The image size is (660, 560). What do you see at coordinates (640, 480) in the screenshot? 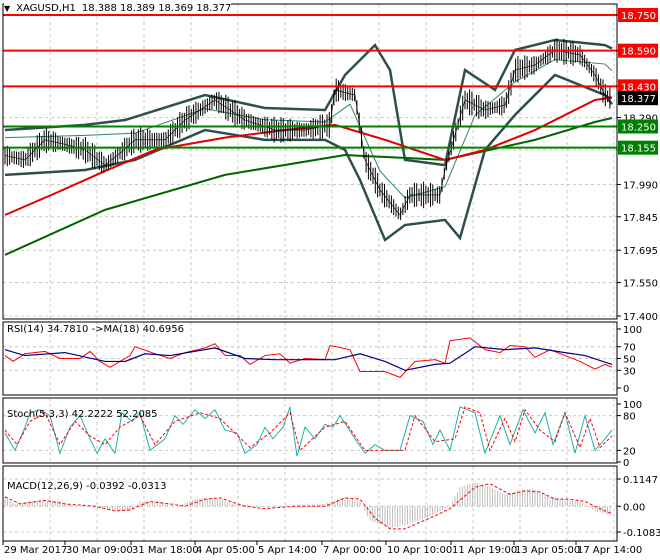
I see `y-tick-label: 0.1147` at bounding box center [640, 480].